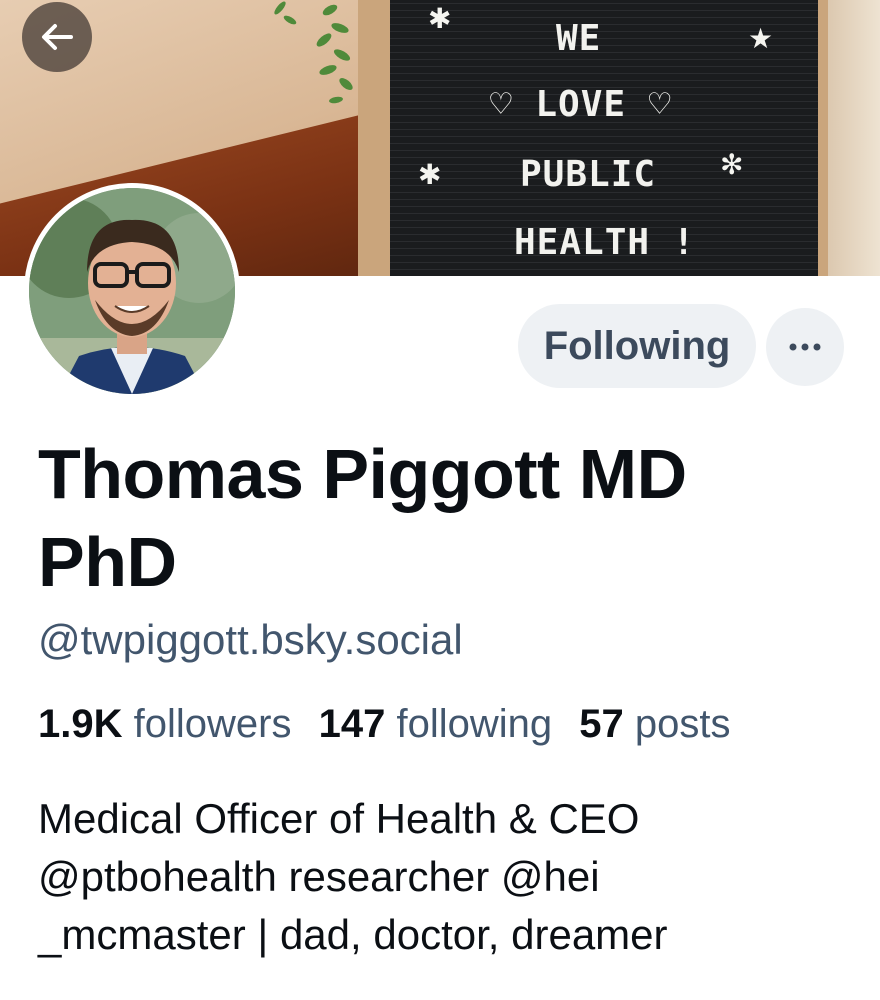  What do you see at coordinates (352, 724) in the screenshot?
I see `following-count: 147` at bounding box center [352, 724].